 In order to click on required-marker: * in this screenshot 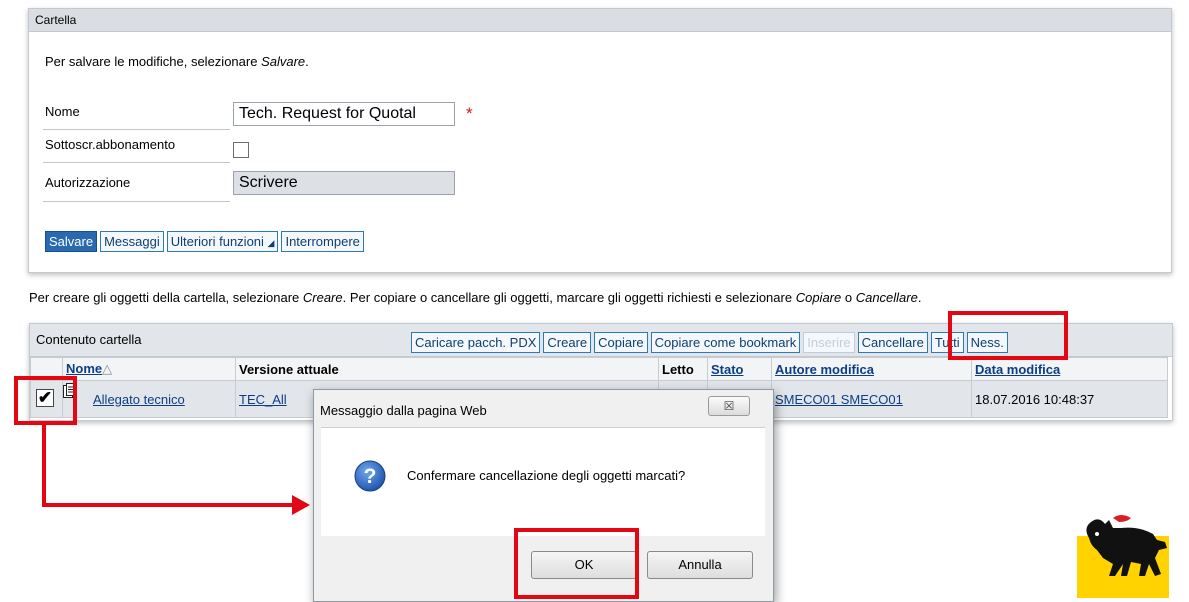, I will do `click(469, 113)`.